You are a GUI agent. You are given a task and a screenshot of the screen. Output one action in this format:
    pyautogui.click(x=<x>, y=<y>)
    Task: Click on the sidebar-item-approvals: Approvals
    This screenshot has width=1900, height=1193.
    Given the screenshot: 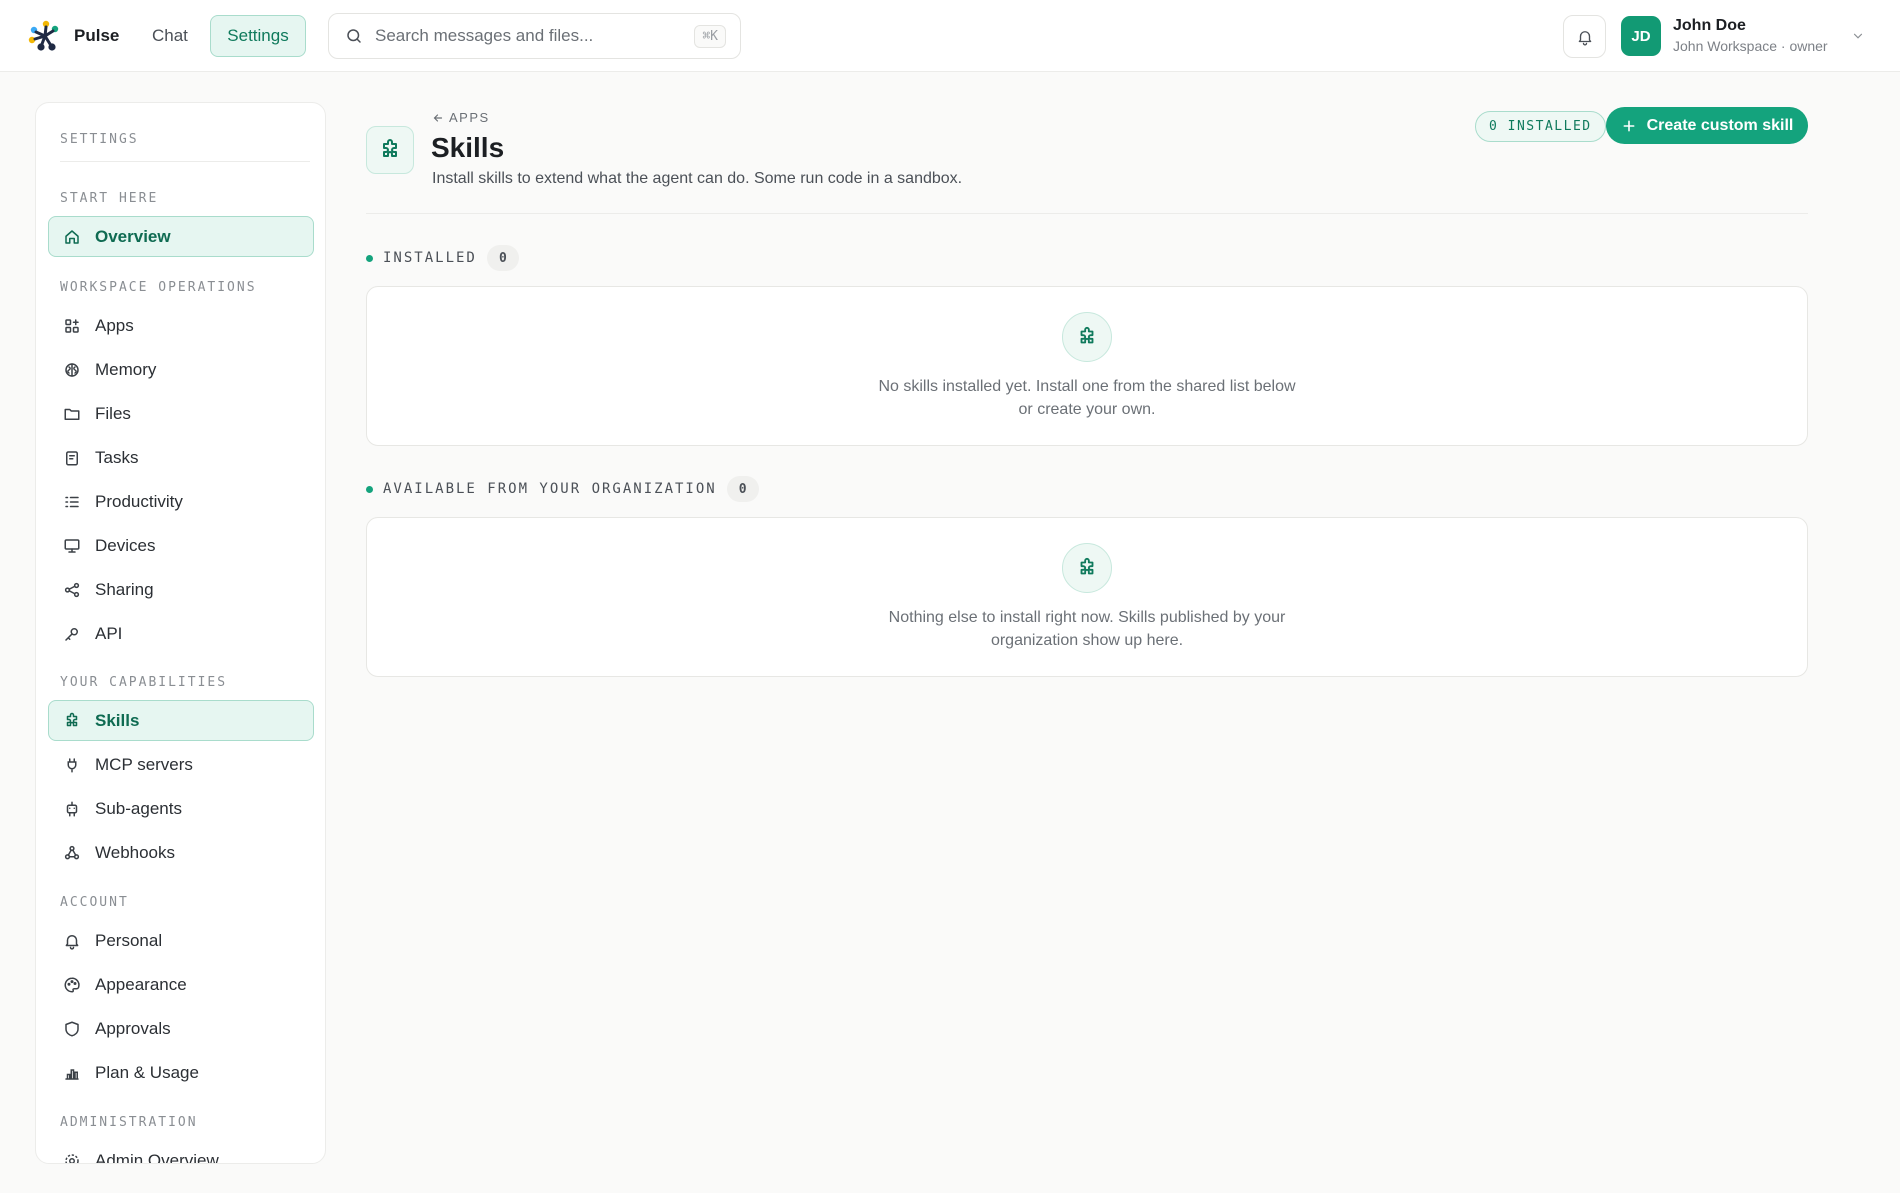 What is the action you would take?
    pyautogui.click(x=181, y=1028)
    